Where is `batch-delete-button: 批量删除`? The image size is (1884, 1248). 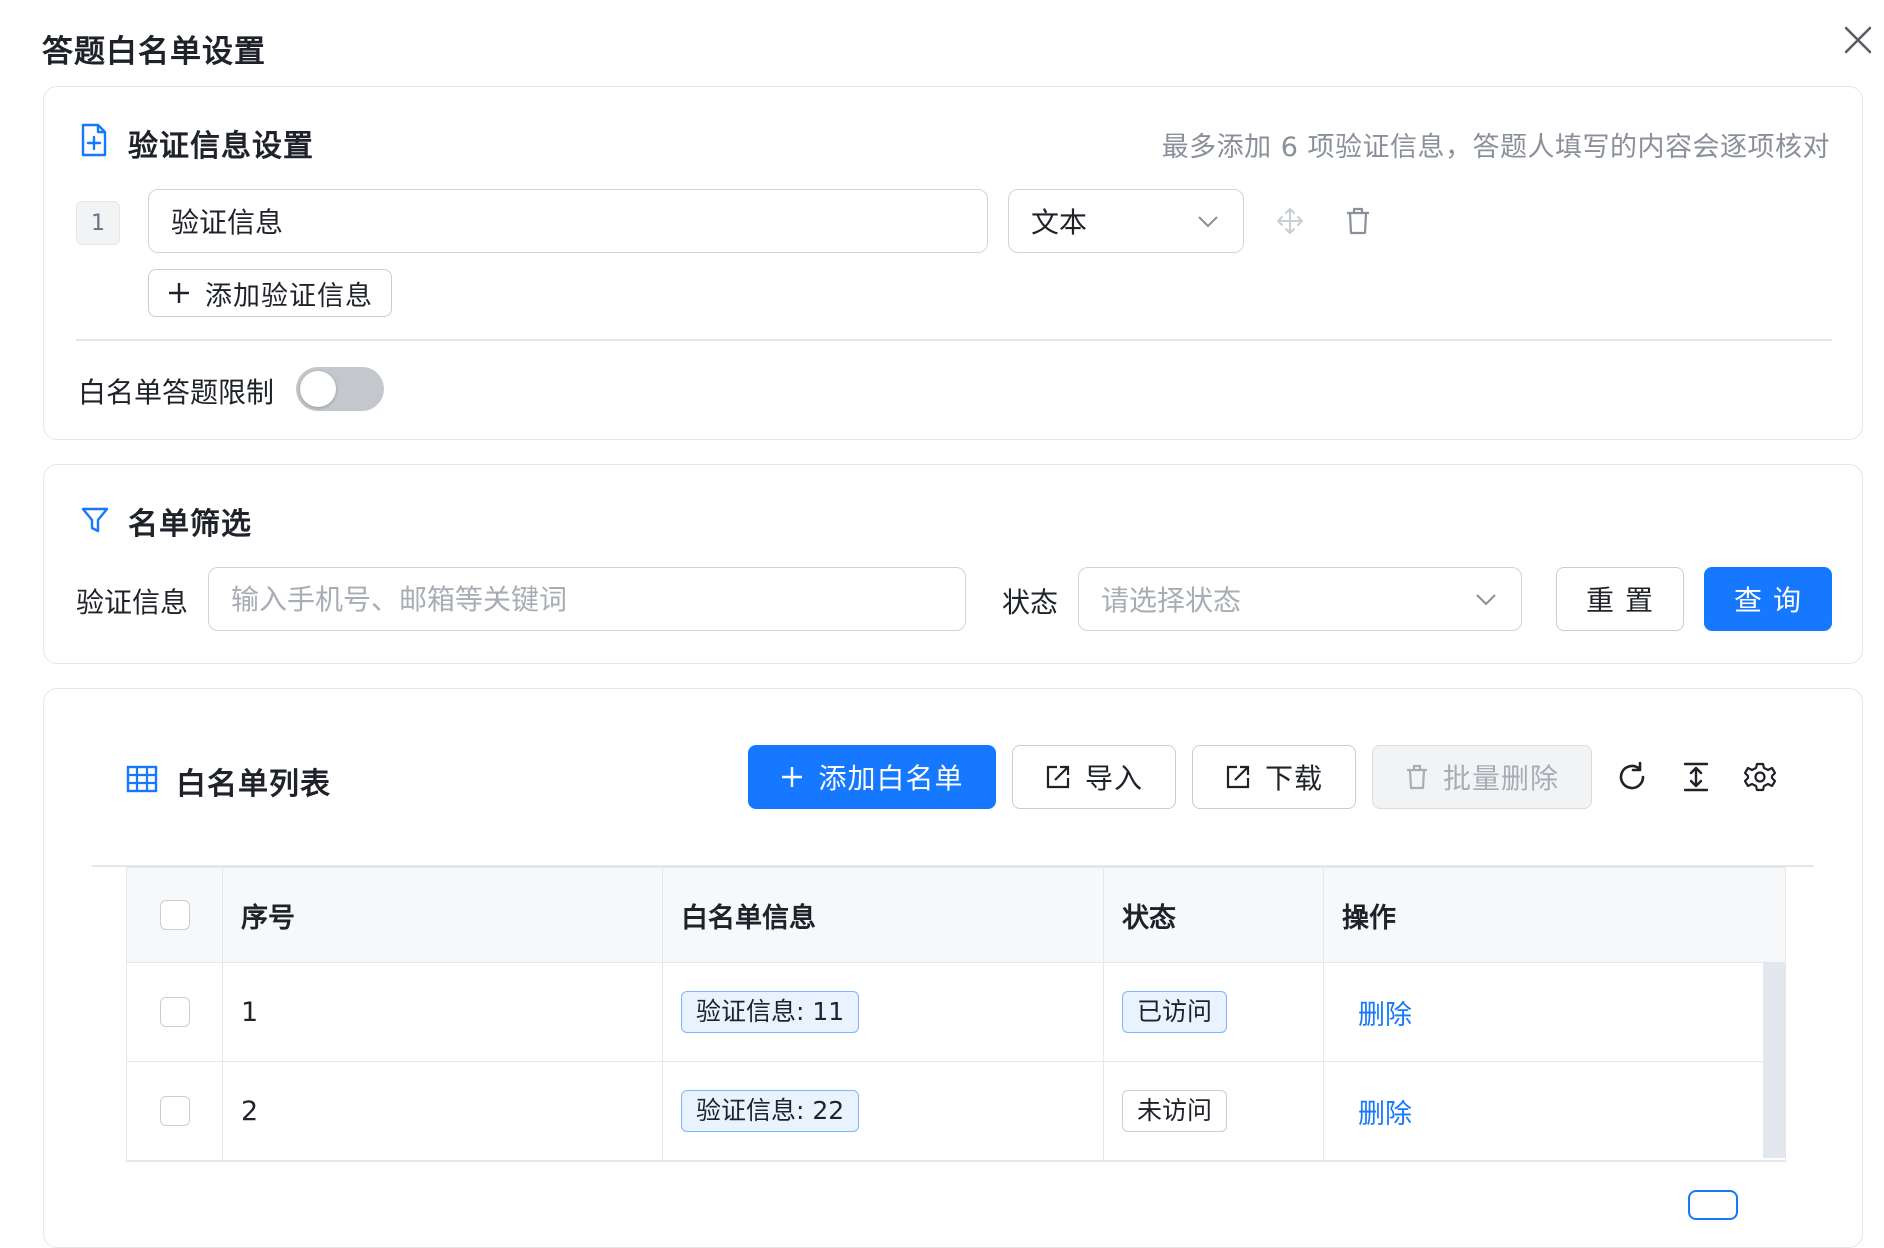 batch-delete-button: 批量删除 is located at coordinates (1482, 777).